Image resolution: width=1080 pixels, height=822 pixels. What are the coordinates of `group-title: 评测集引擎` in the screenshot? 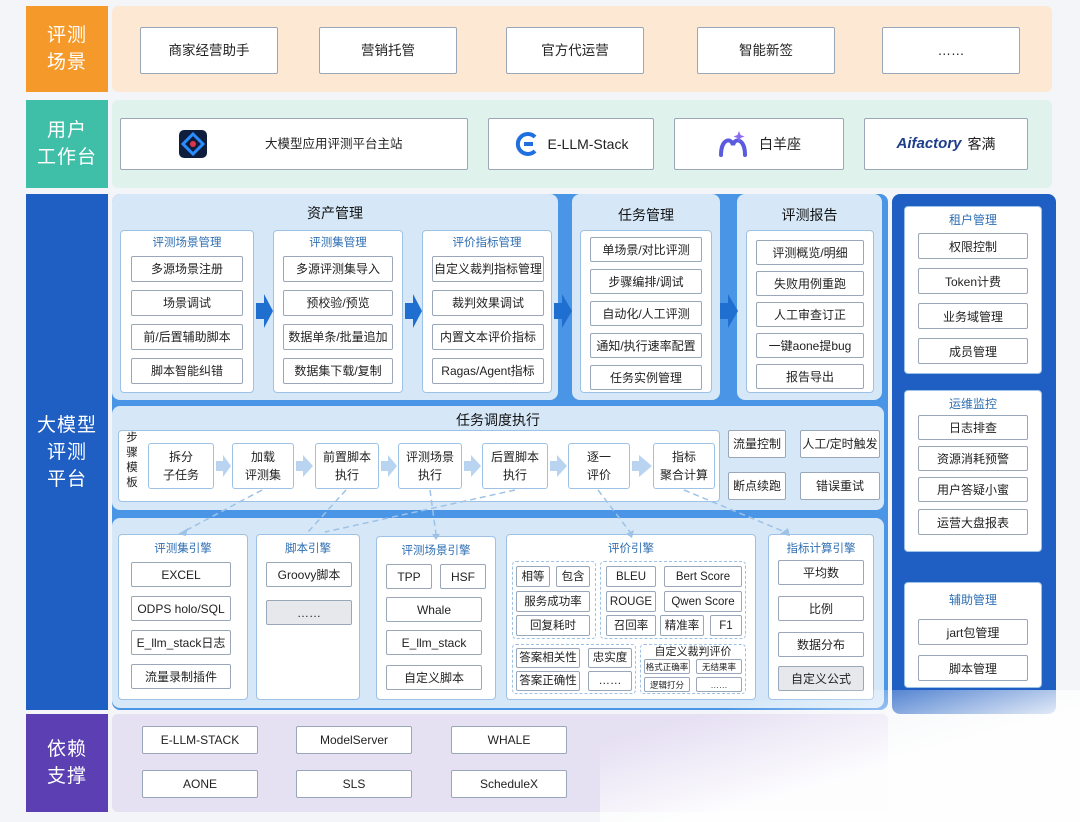 It's located at (183, 549).